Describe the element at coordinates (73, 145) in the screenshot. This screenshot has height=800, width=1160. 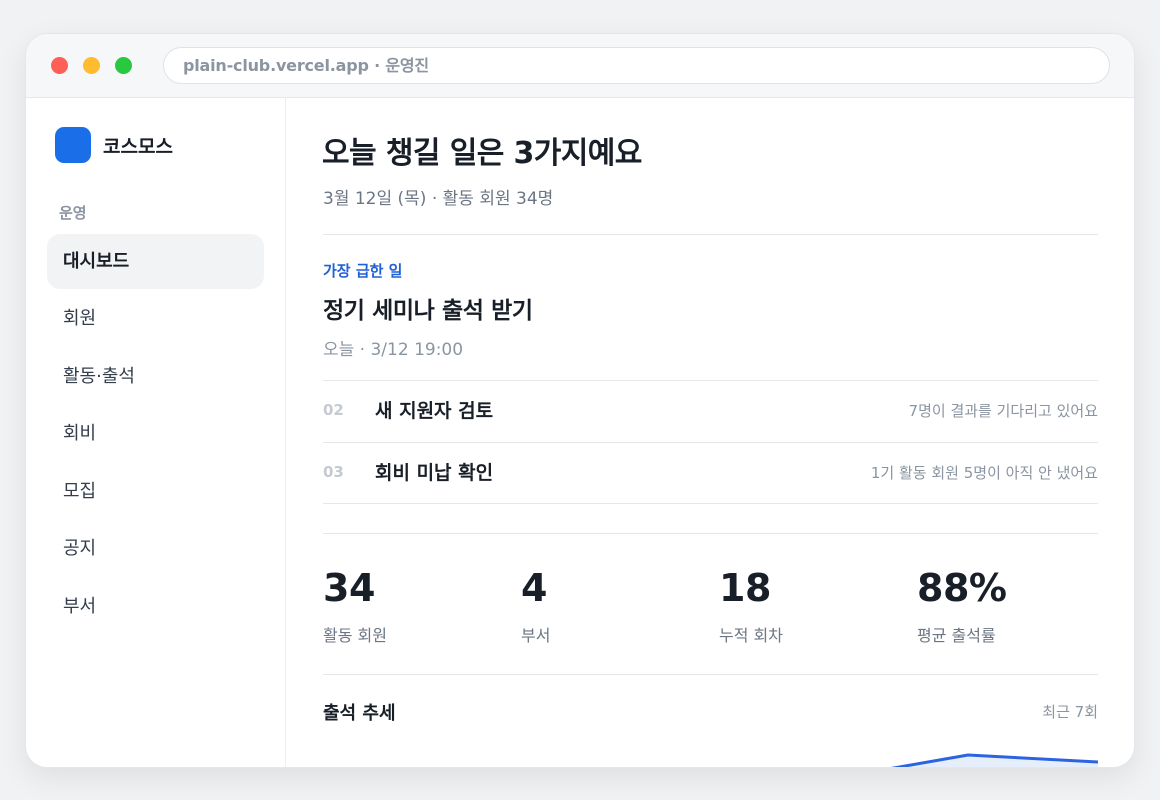
I see `club-logo-icon` at that location.